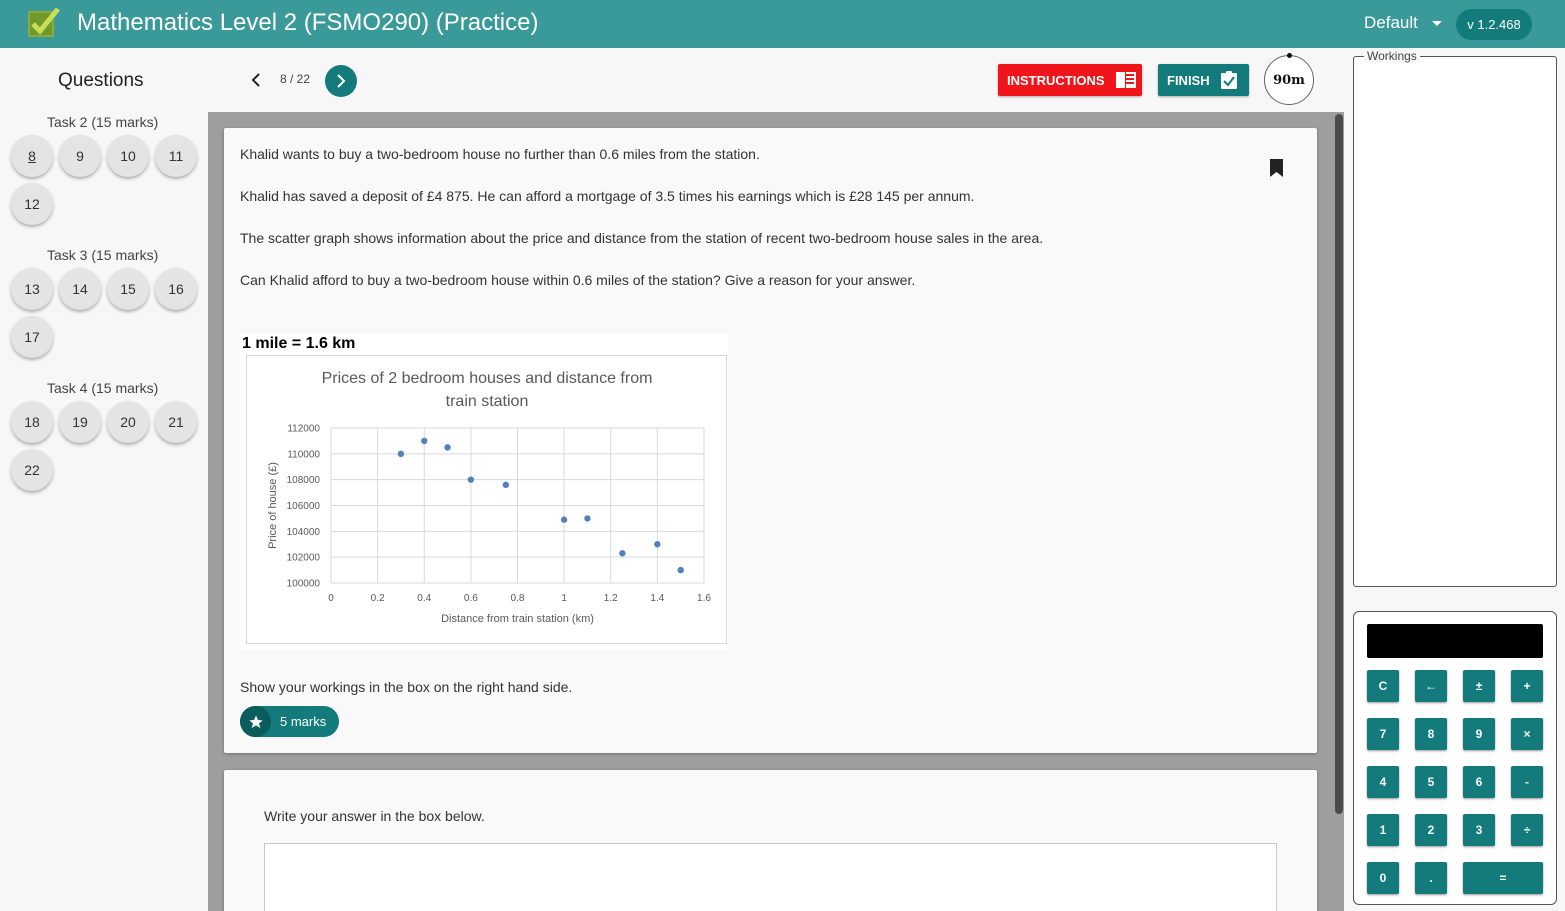 The height and width of the screenshot is (911, 1565). I want to click on question-button: 20, so click(128, 422).